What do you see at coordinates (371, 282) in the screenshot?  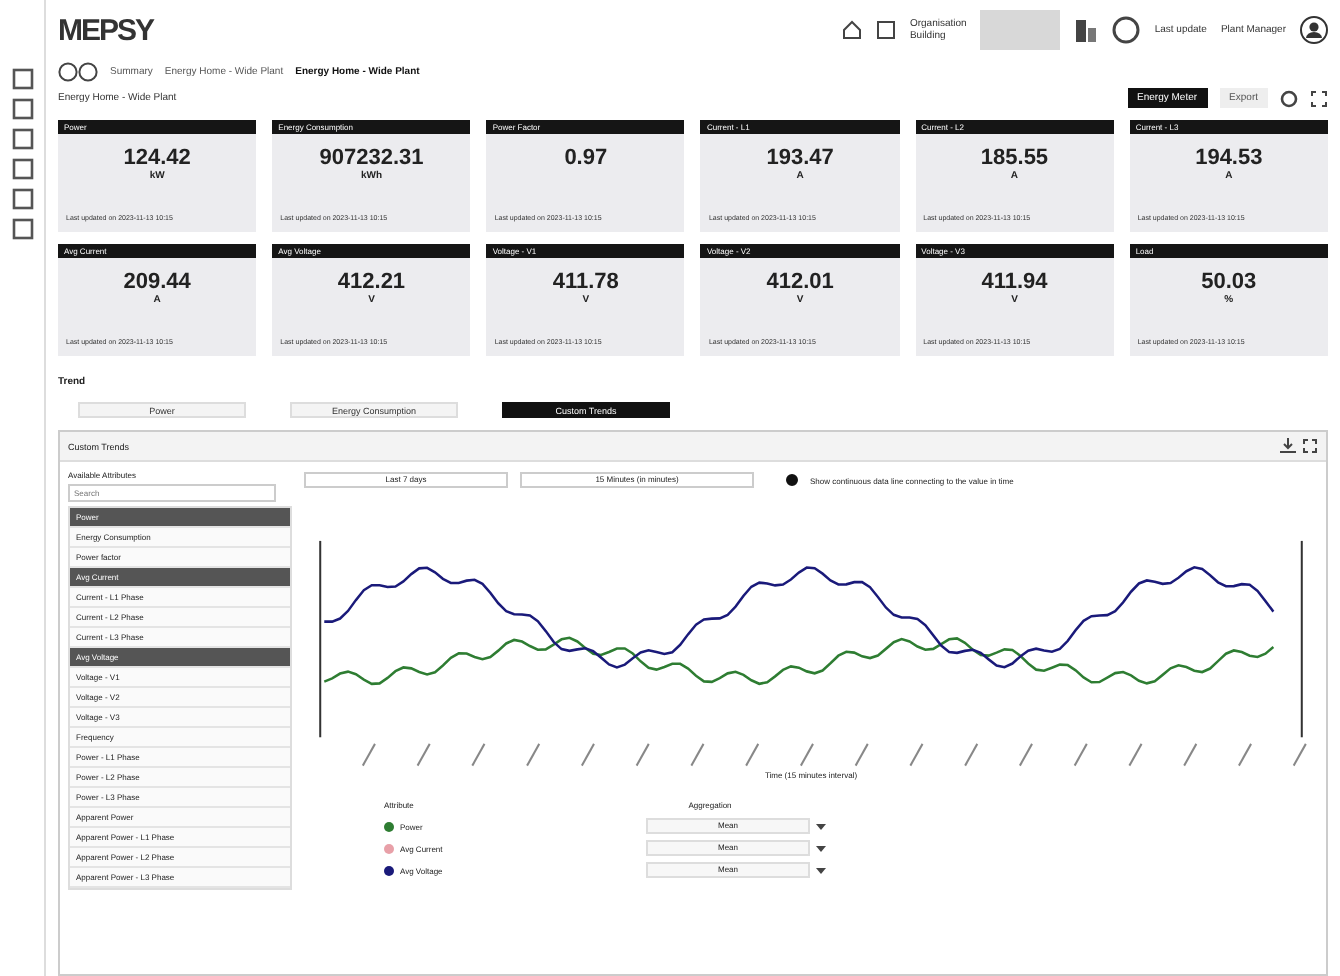 I see `metric-value: 412.21` at bounding box center [371, 282].